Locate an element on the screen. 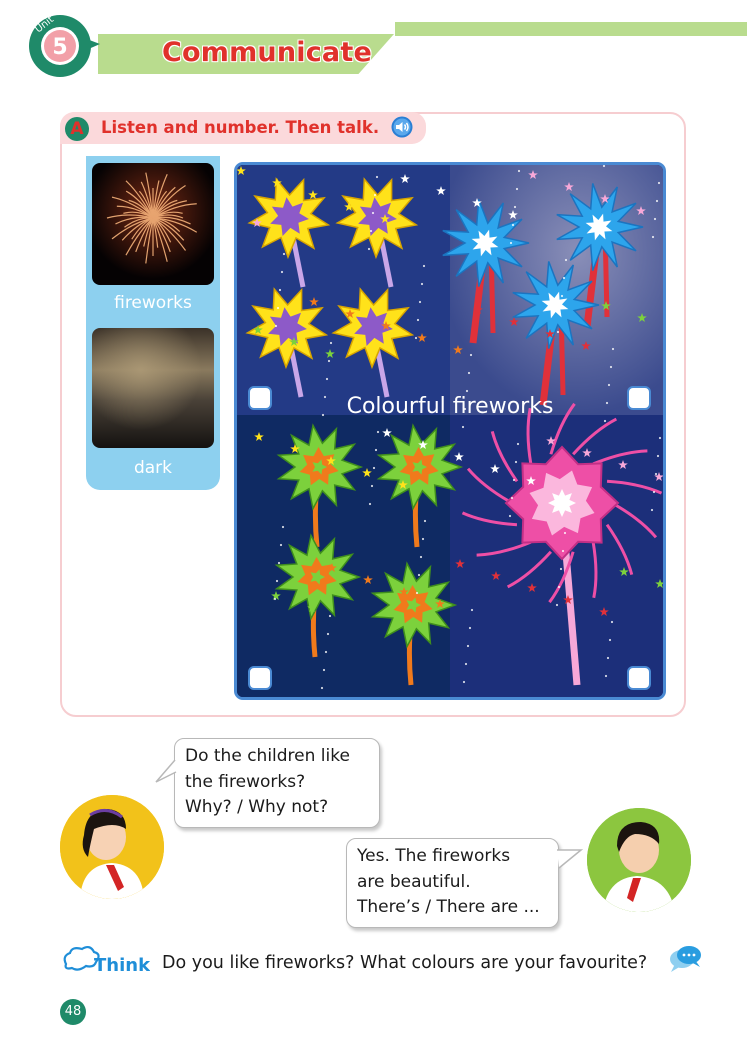 This screenshot has height=1046, width=747. section-a-badge: A is located at coordinates (77, 129).